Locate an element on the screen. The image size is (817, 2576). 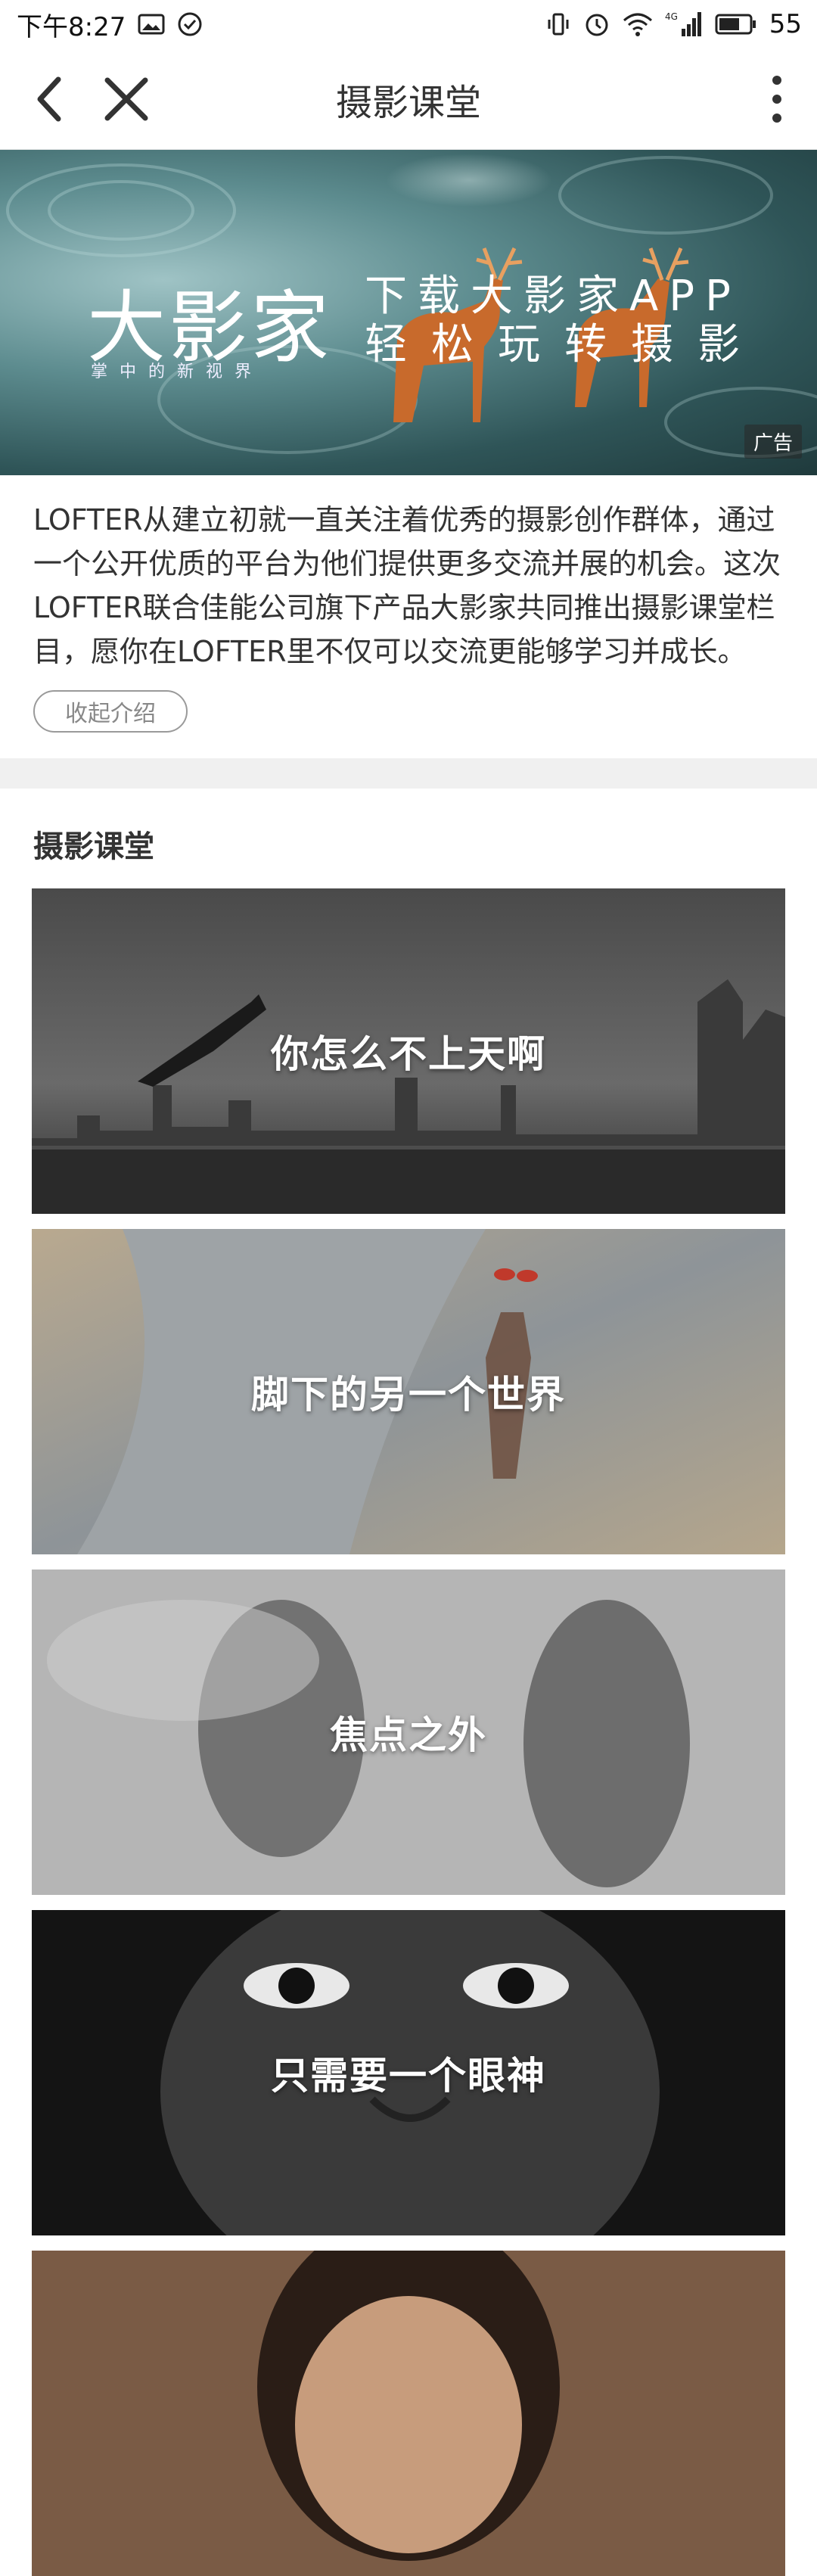
course-card-label: 脚下的另一个世界 is located at coordinates (408, 1395).